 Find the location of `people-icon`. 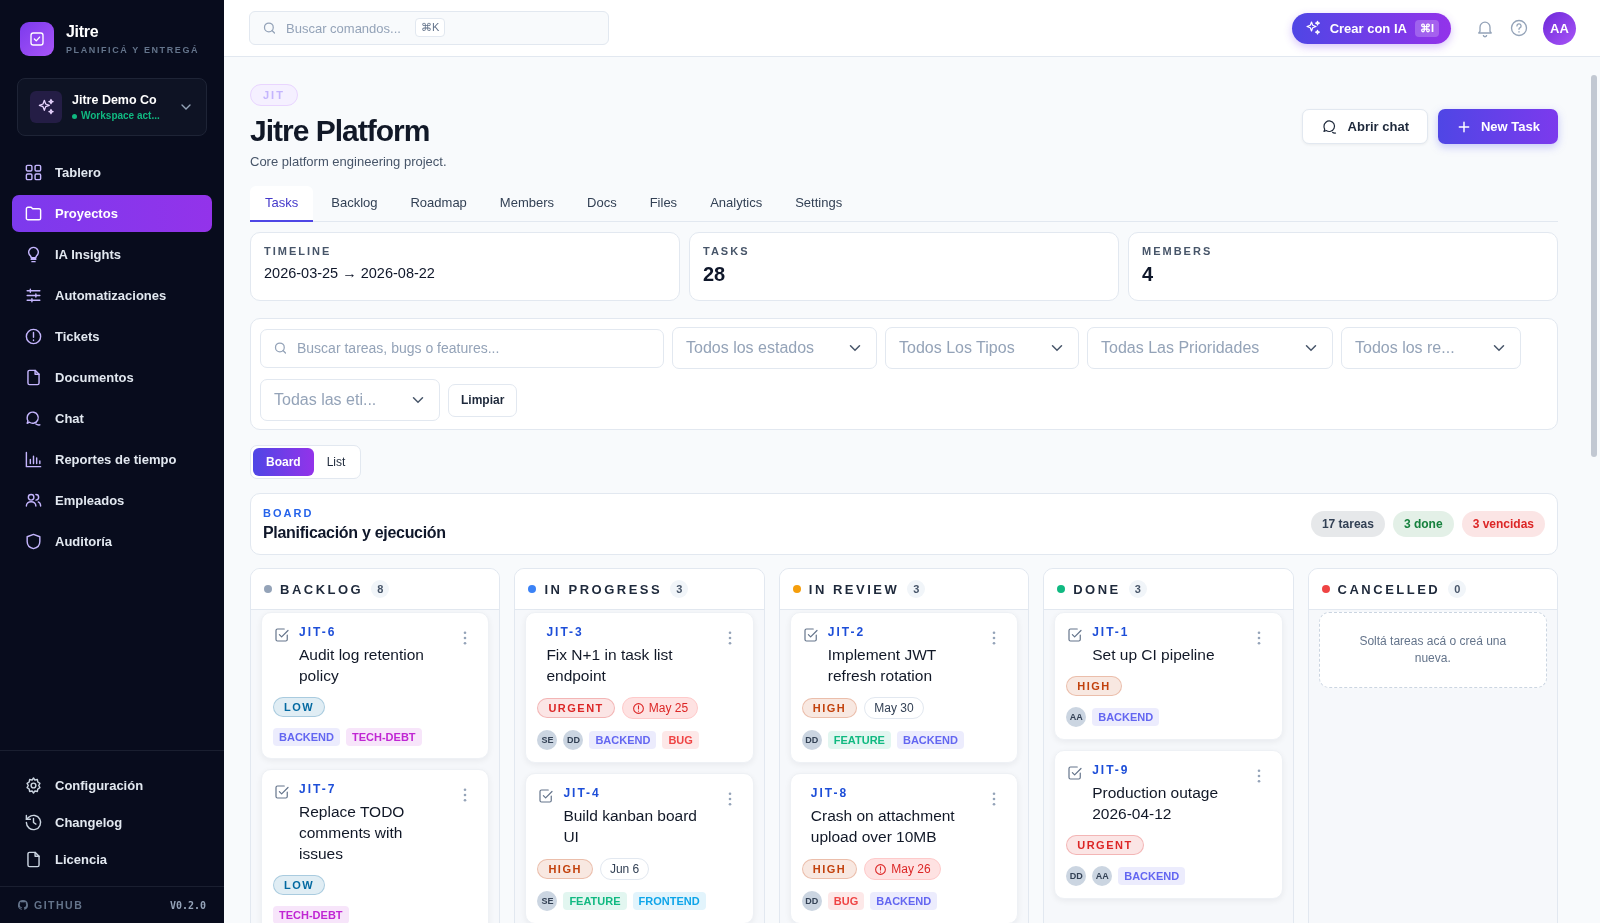

people-icon is located at coordinates (33, 500).